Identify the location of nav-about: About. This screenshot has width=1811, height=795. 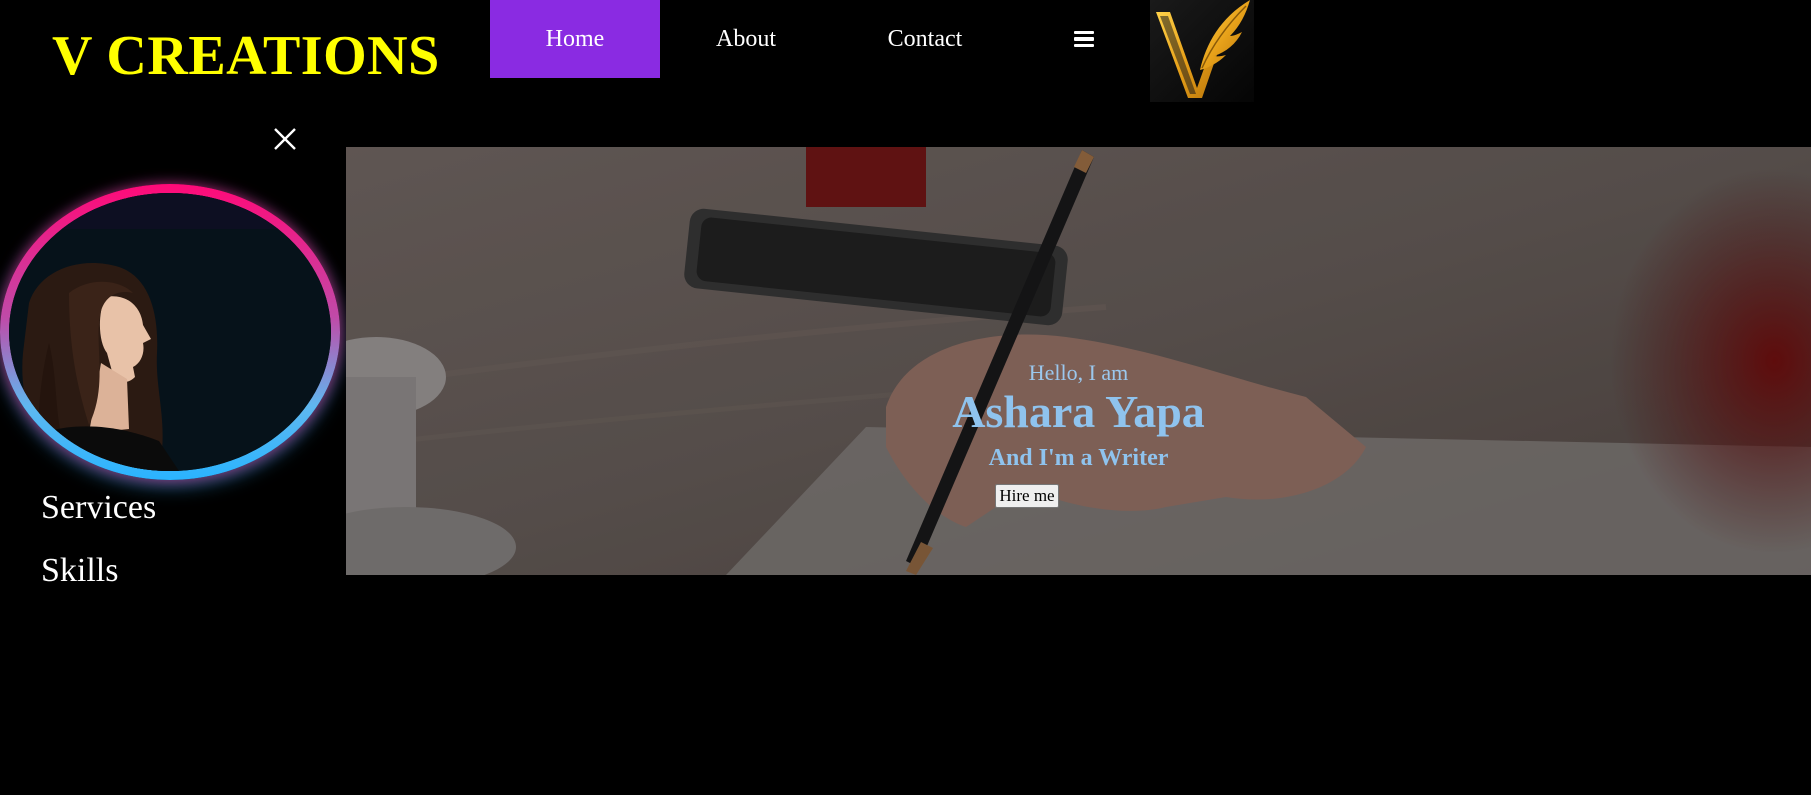
(746, 39).